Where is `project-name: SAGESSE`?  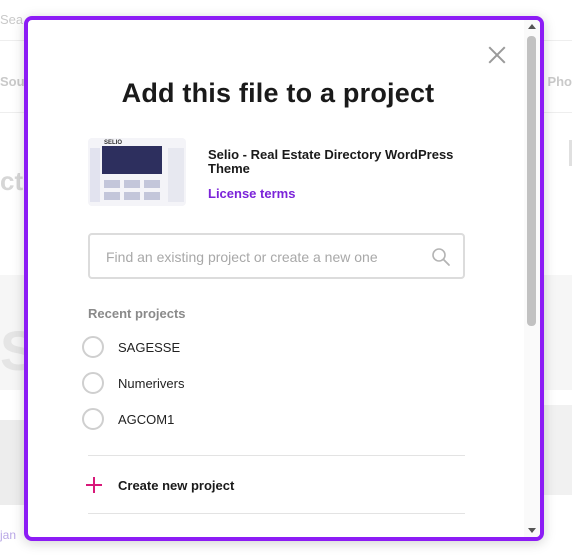
project-name: SAGESSE is located at coordinates (149, 347).